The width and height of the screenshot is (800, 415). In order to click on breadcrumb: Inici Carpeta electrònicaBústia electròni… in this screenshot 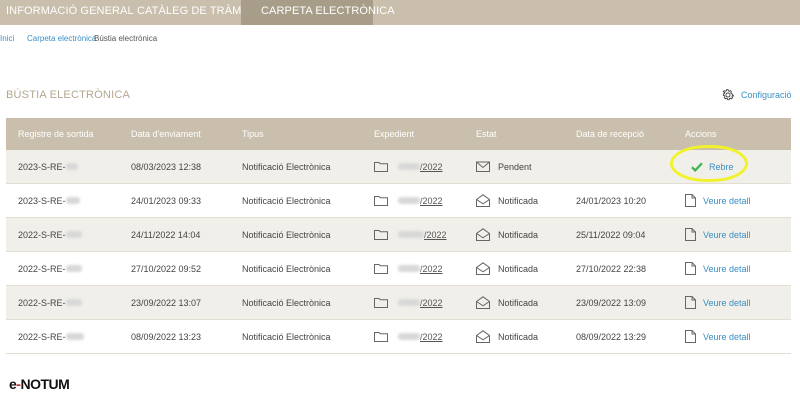, I will do `click(78, 38)`.